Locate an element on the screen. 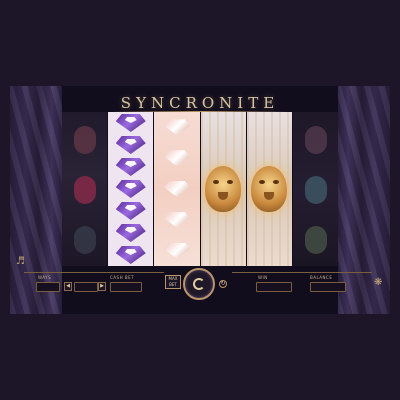 The height and width of the screenshot is (400, 400). decrease-bet-button: ◀ is located at coordinates (68, 286).